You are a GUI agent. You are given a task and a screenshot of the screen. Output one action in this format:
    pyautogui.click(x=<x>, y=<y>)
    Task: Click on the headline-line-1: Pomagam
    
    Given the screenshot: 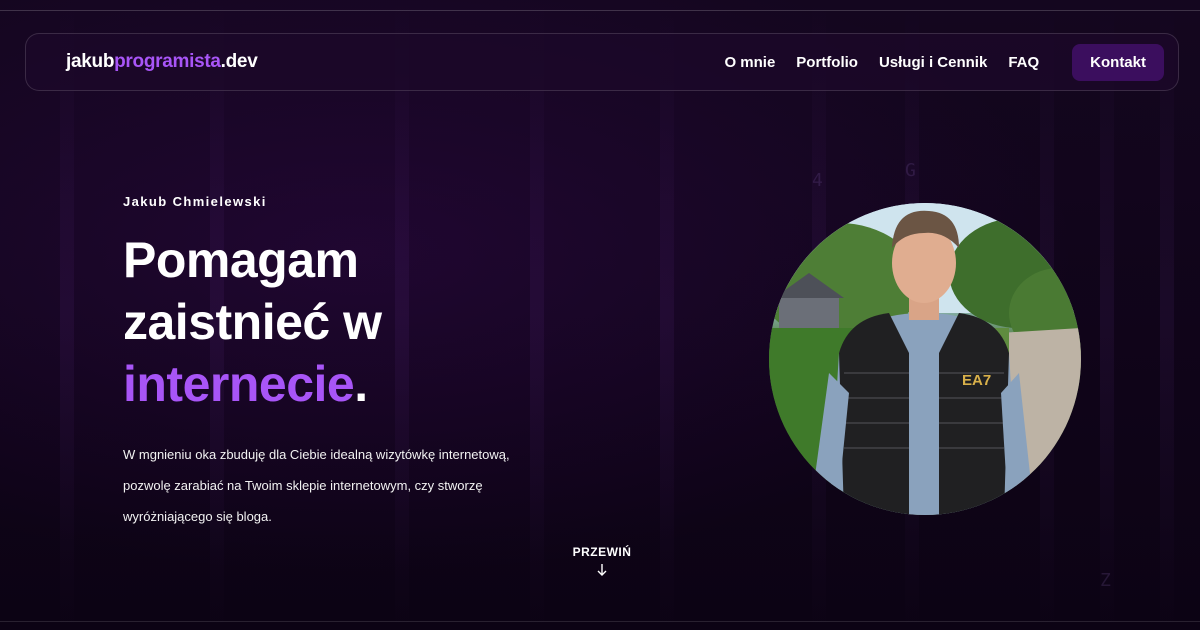 What is the action you would take?
    pyautogui.click(x=241, y=260)
    